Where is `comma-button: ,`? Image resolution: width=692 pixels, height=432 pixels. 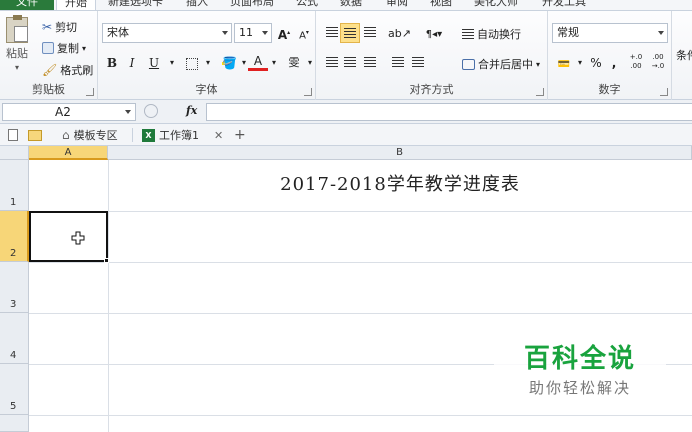 comma-button: , is located at coordinates (614, 63).